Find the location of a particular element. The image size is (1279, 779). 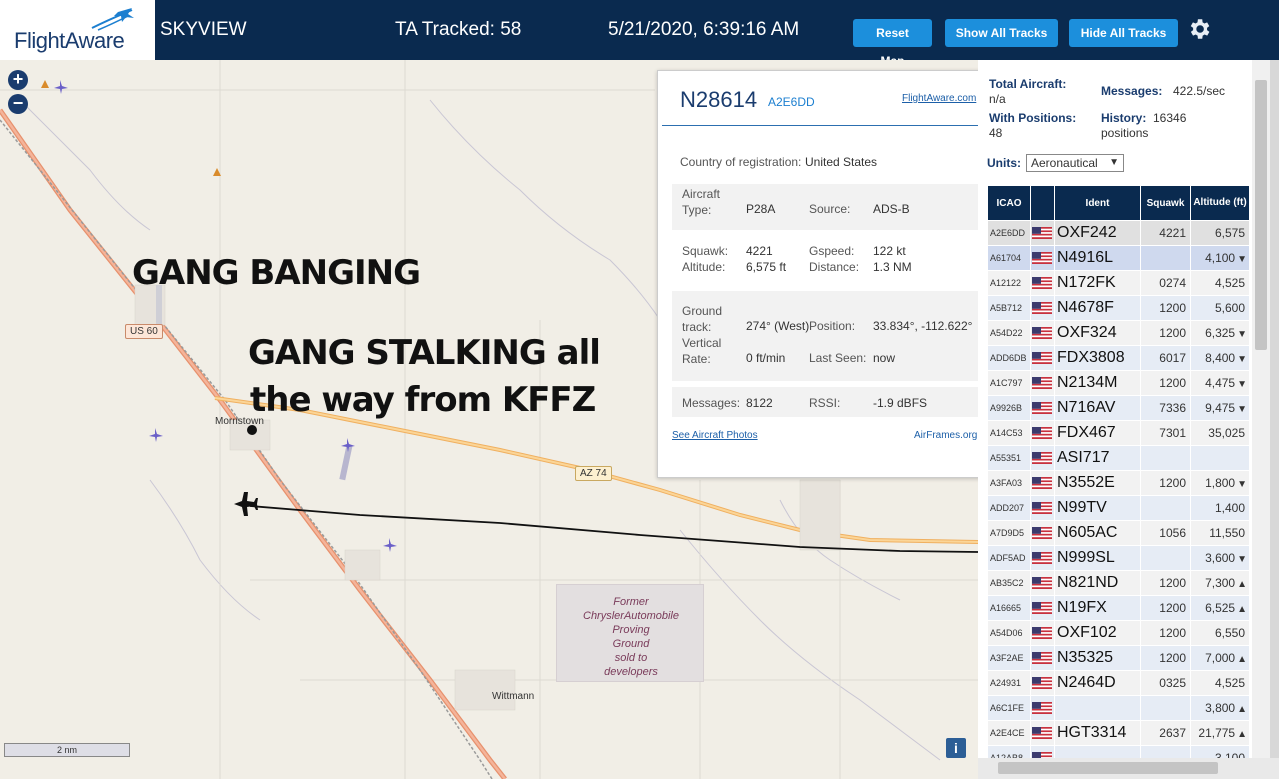

table-row: A61704 N4916L 4,100 ▼ is located at coordinates (1118, 258).